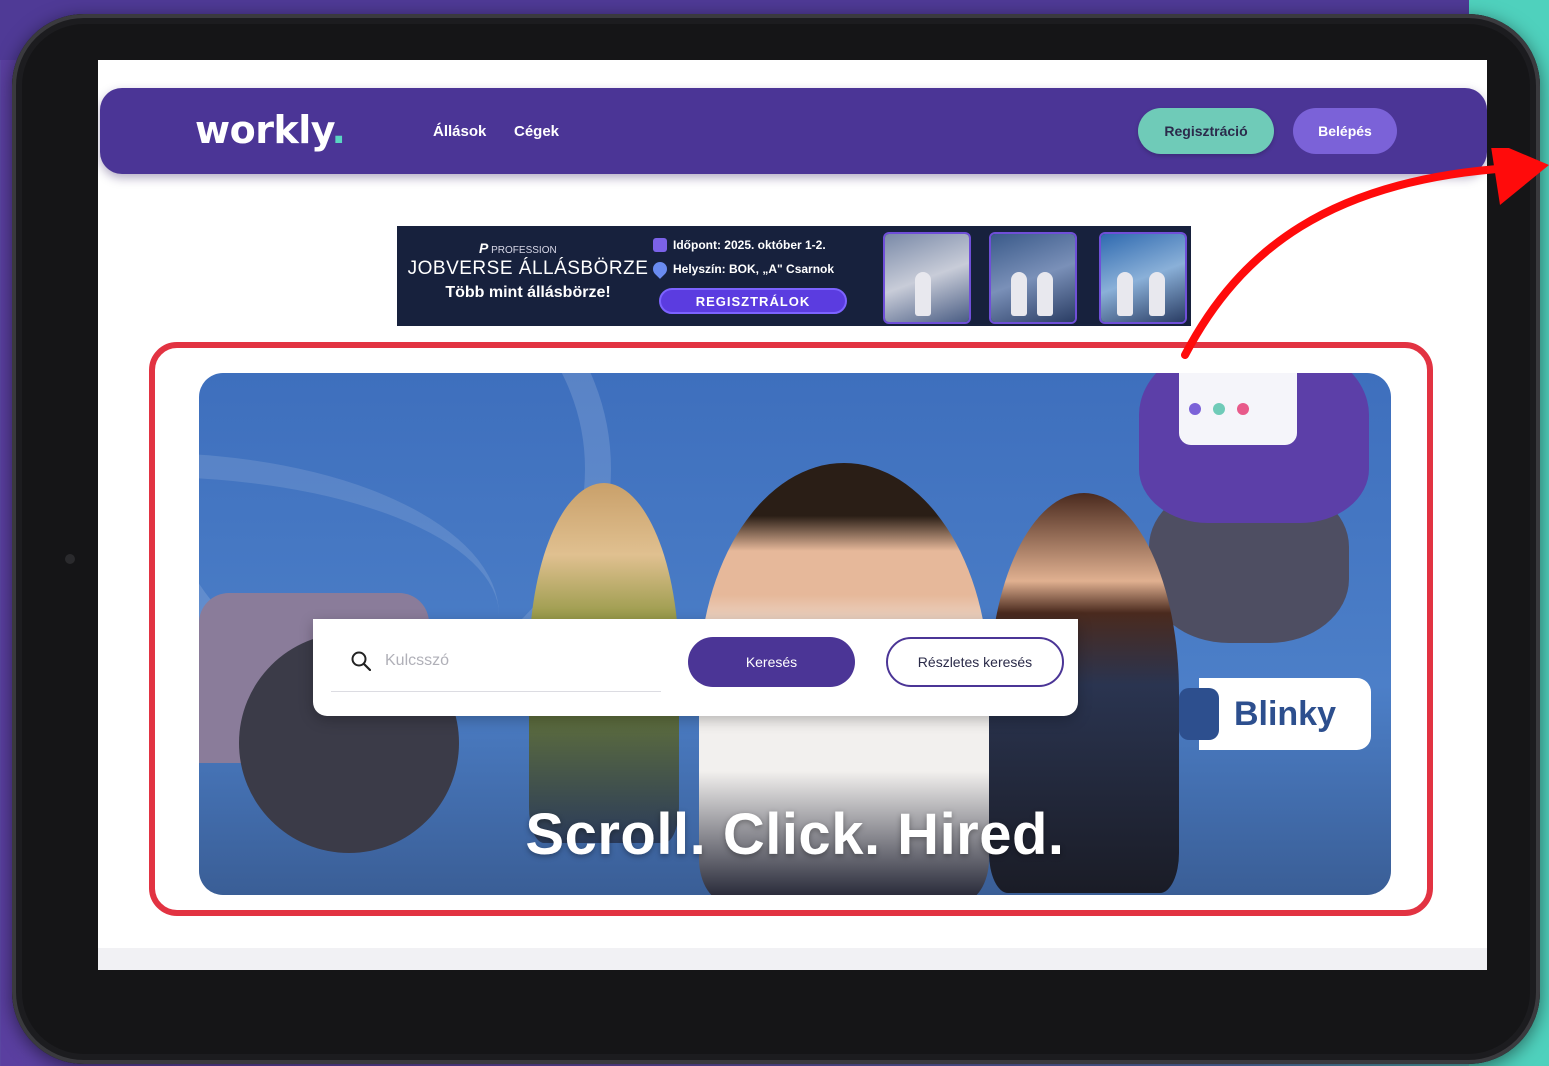 The width and height of the screenshot is (1549, 1066). I want to click on nav-link-jobs: Állások, so click(459, 131).